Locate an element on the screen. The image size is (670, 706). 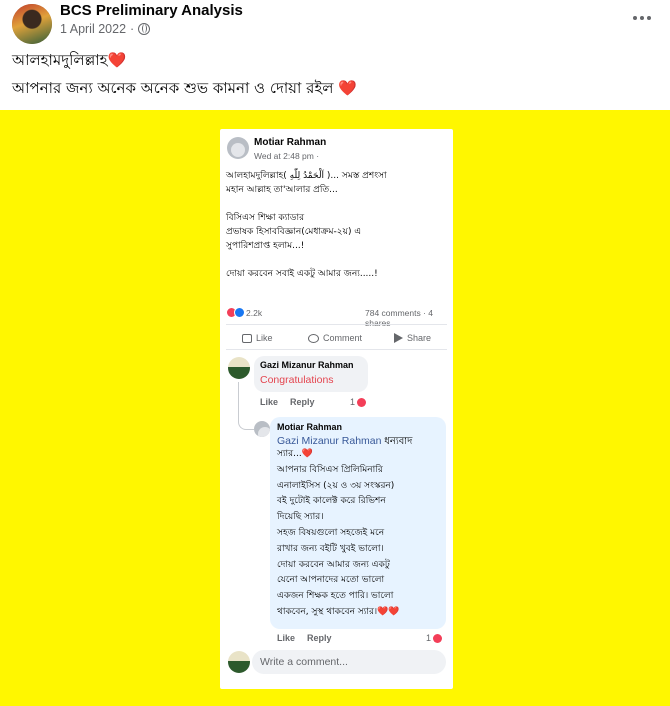
reply-actions: Like Reply is located at coordinates (304, 638).